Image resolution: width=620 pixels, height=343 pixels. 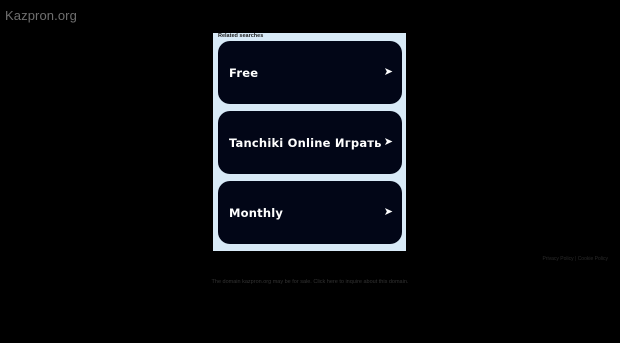 What do you see at coordinates (310, 212) in the screenshot?
I see `related-search-monthly: Monthly ➤` at bounding box center [310, 212].